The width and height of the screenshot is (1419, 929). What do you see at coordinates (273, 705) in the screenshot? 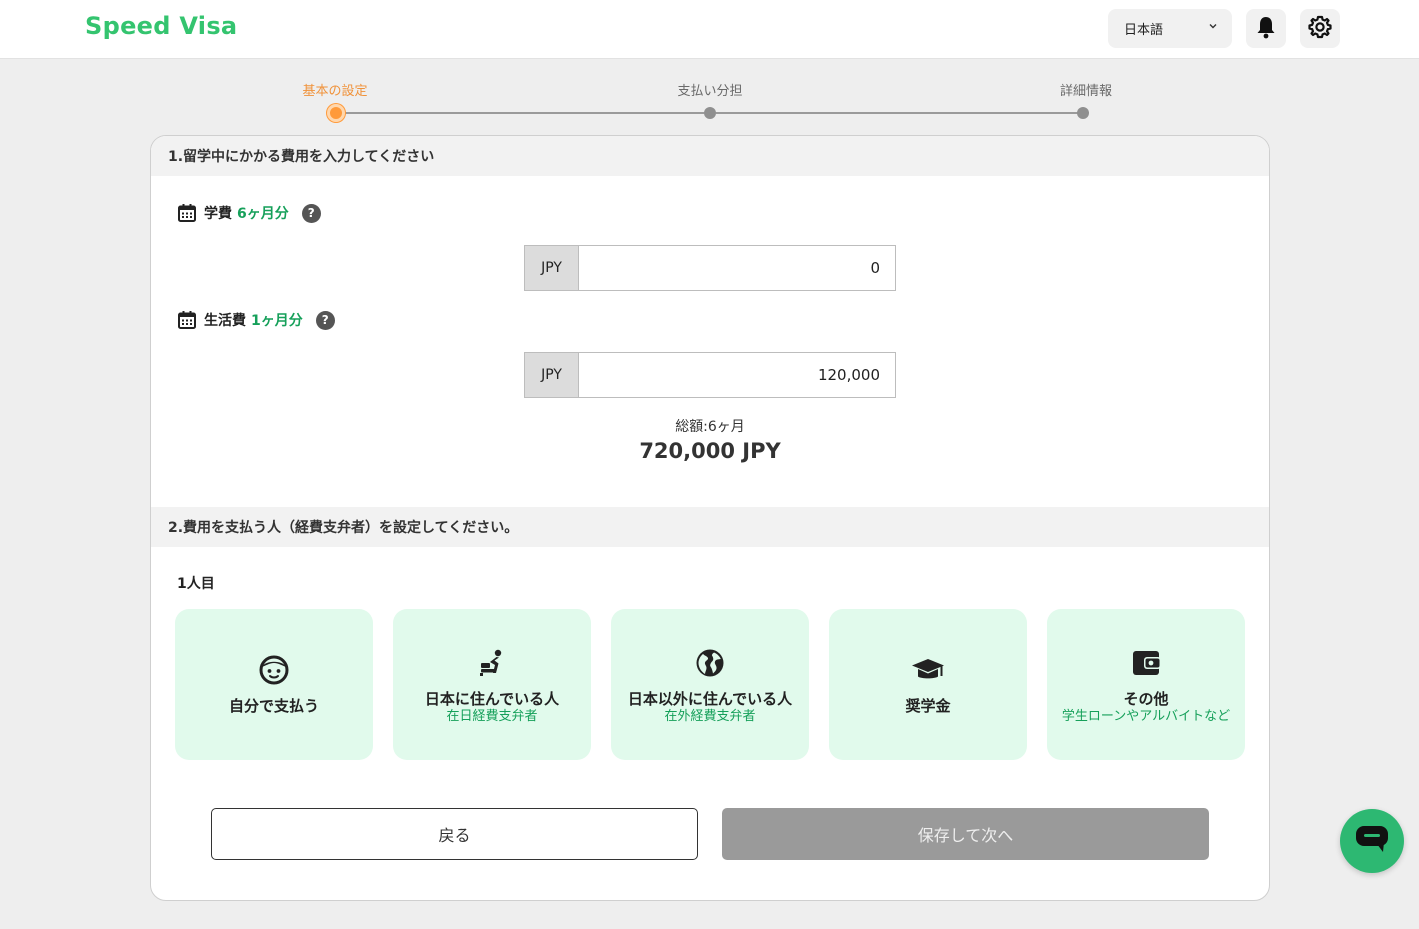
I see `option-self-pay-title: 自分で支払う` at bounding box center [273, 705].